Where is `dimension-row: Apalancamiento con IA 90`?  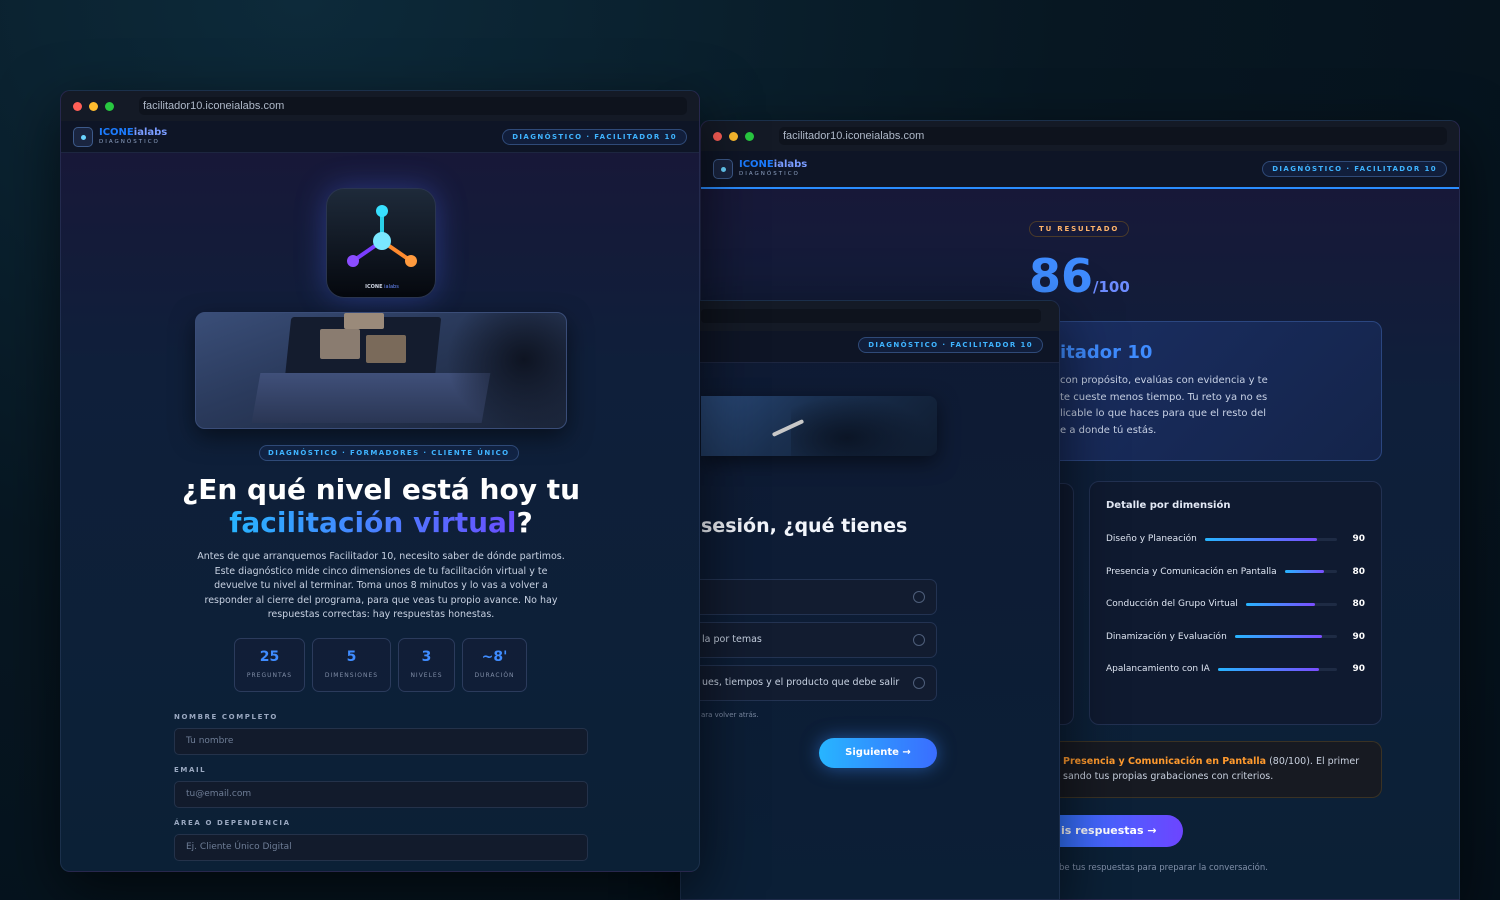 dimension-row: Apalancamiento con IA 90 is located at coordinates (1235, 669).